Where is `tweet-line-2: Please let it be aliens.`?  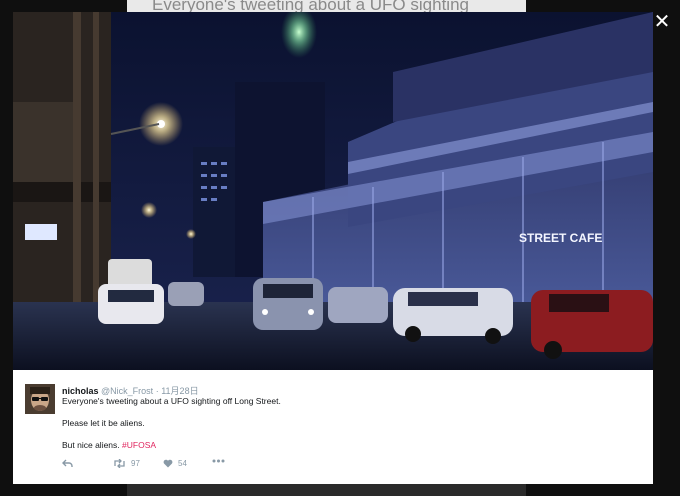 tweet-line-2: Please let it be aliens. is located at coordinates (103, 423).